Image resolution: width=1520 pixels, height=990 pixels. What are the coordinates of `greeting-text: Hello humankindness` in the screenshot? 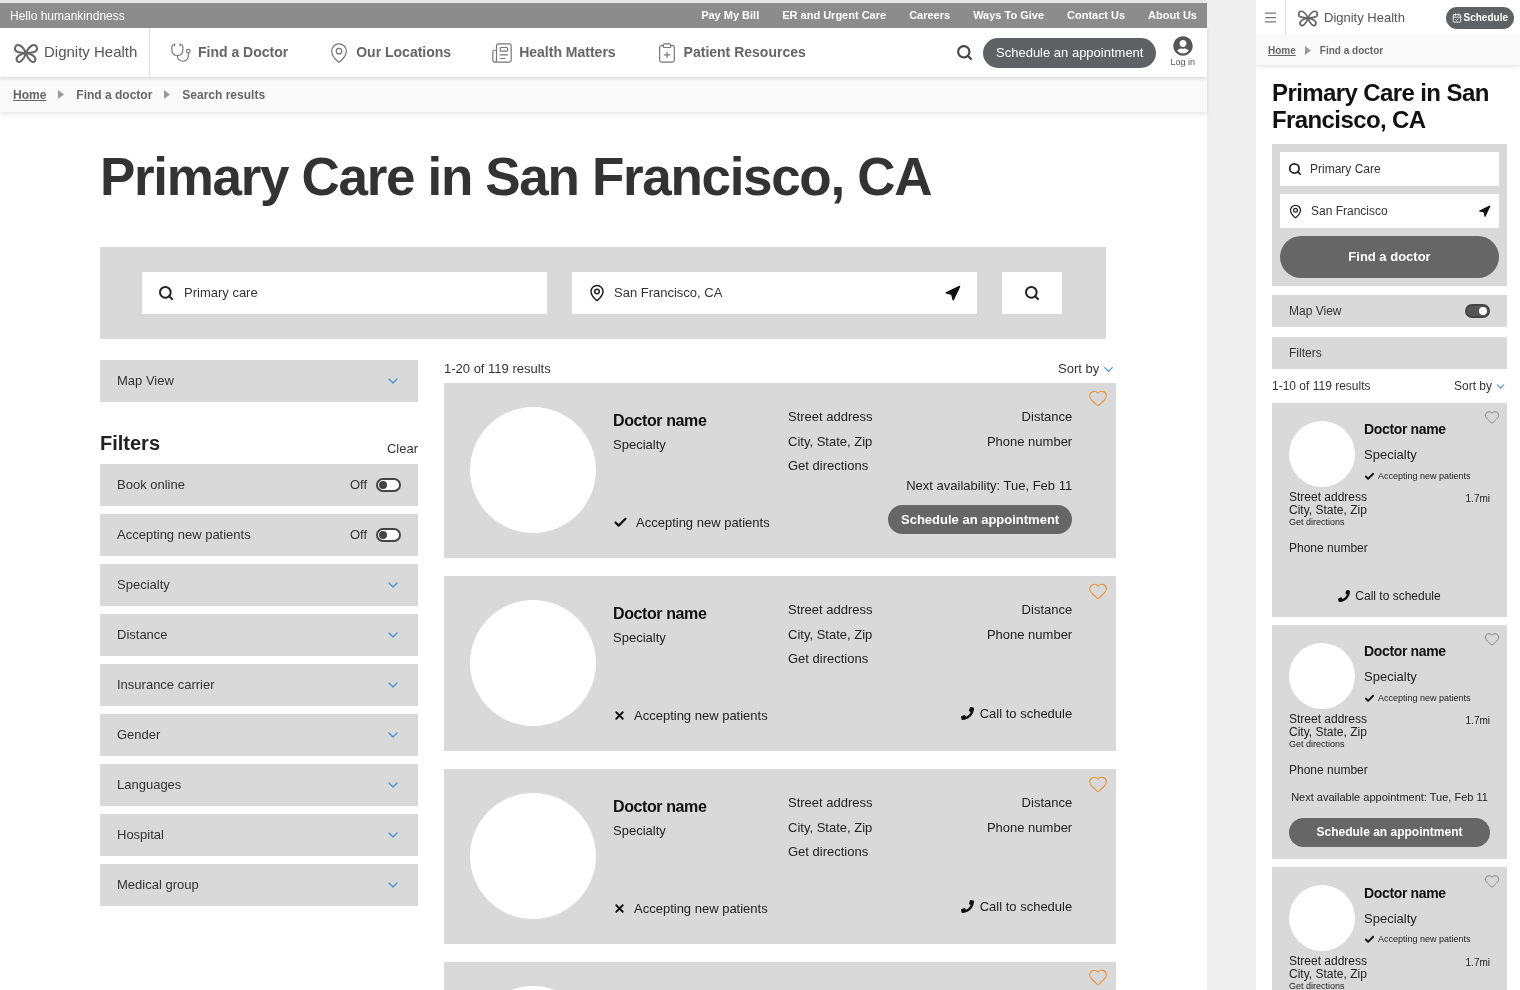 It's located at (67, 16).